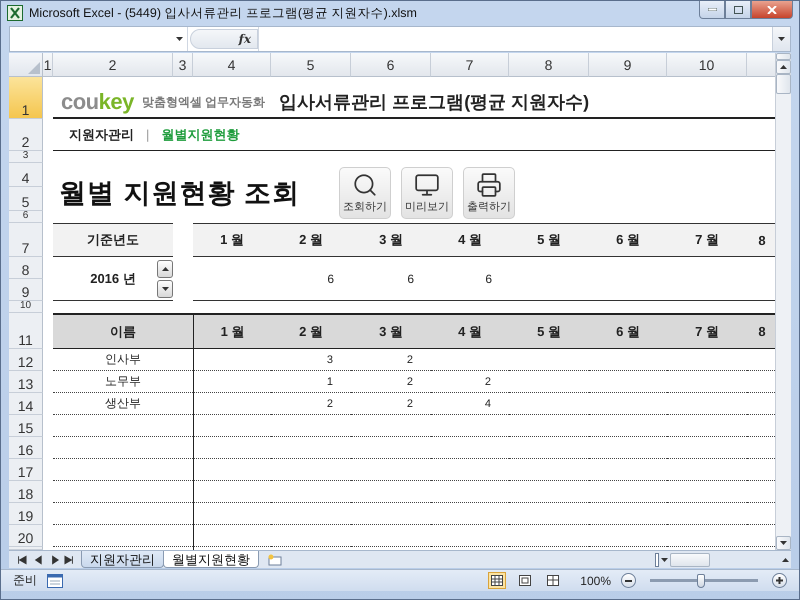 This screenshot has height=600, width=800. I want to click on window-title: Microsoft Excel - (5449) 입사서류관리 프로그램(평균 지원자수).xlsm, so click(223, 13).